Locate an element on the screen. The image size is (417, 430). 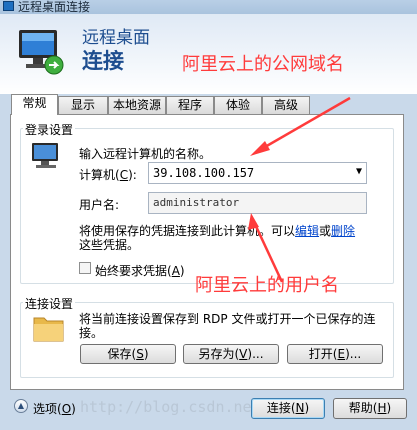
enter-computer-prompt: 输入远程计算机的名称。 is located at coordinates (145, 154).